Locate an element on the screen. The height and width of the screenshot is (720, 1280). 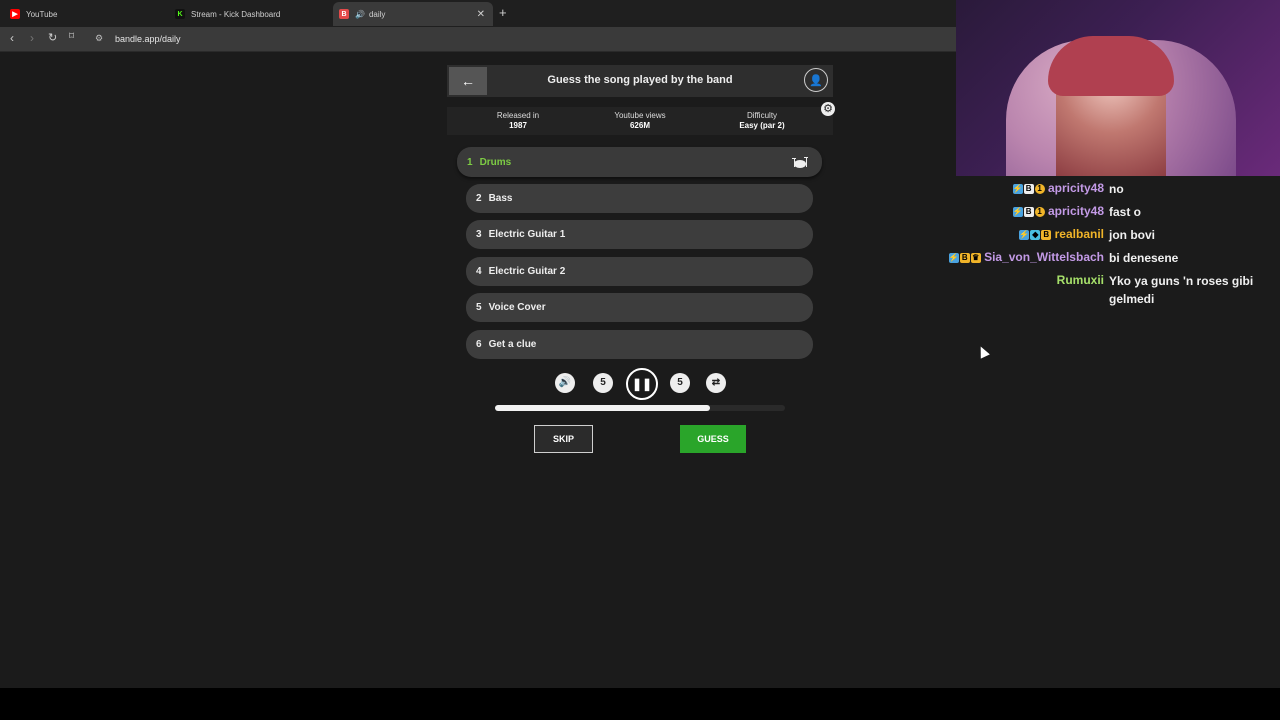
rewind-5-icon: 5 is located at coordinates (603, 383).